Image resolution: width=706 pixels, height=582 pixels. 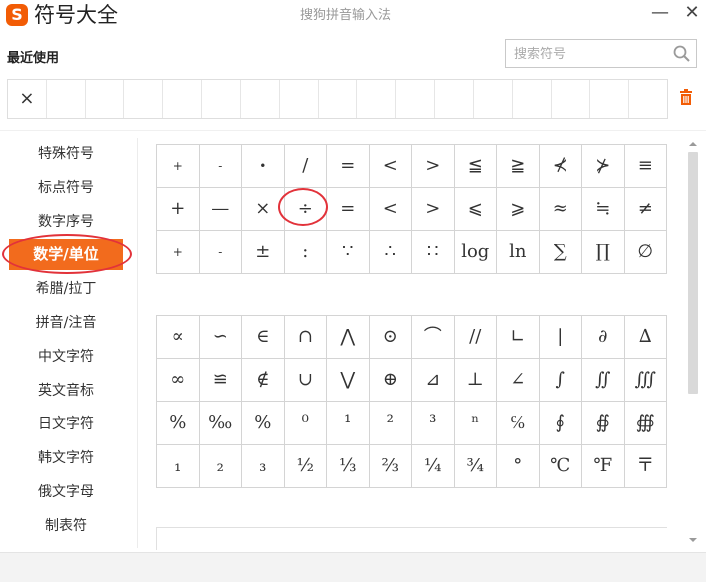 I want to click on symbol-cell: ∫, so click(x=560, y=380).